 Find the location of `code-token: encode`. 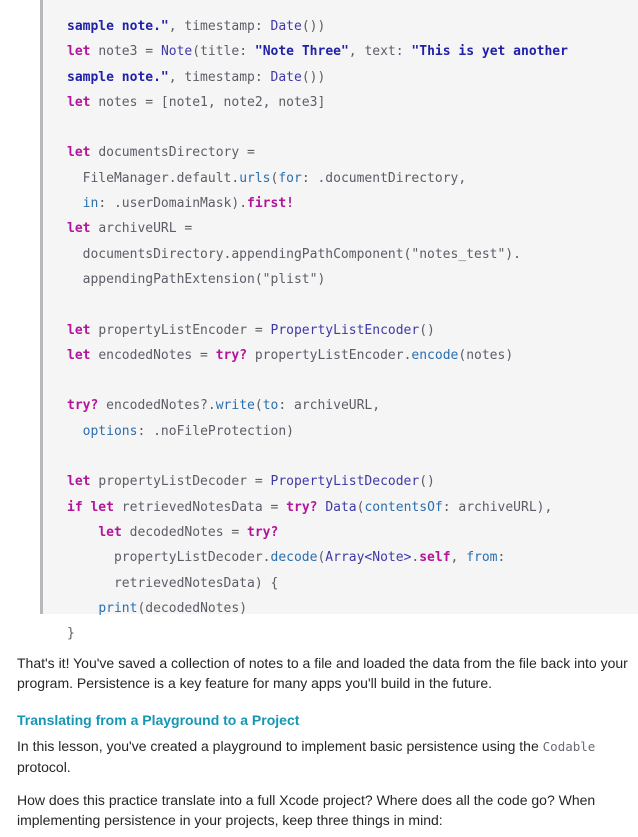

code-token: encode is located at coordinates (435, 355).